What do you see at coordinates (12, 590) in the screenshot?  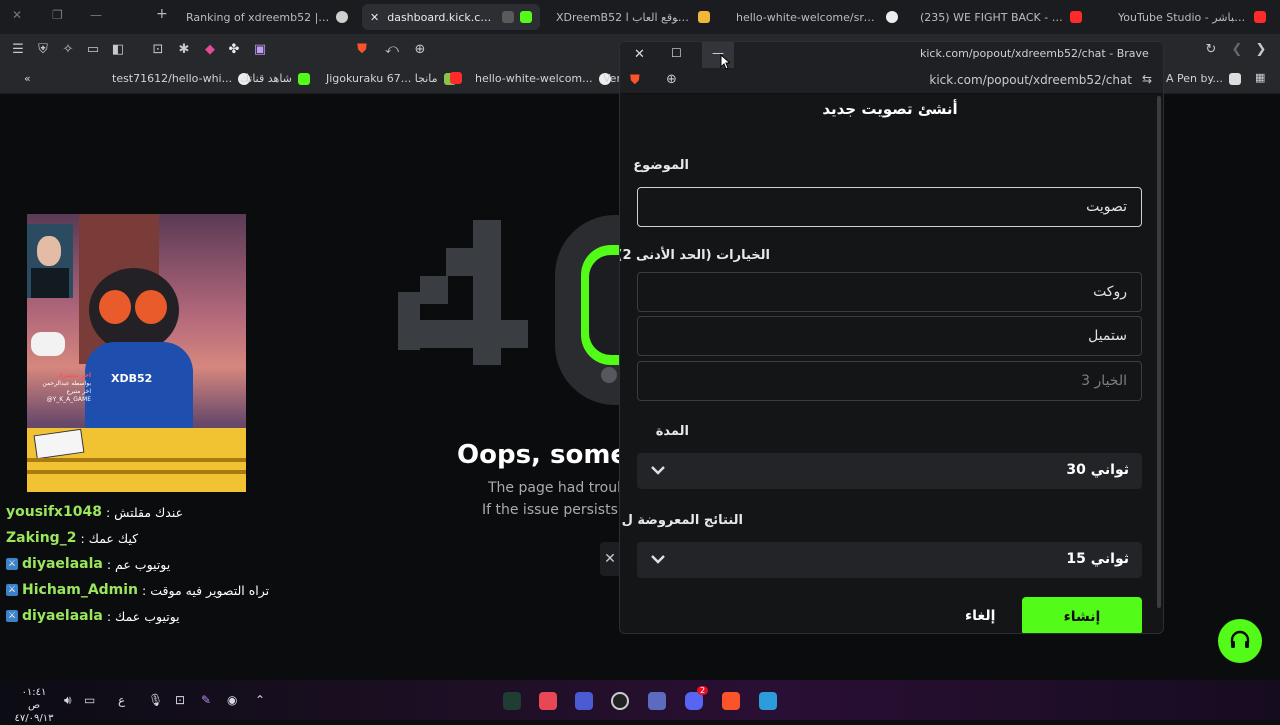 I see `moderator-badge-icon: ⚔` at bounding box center [12, 590].